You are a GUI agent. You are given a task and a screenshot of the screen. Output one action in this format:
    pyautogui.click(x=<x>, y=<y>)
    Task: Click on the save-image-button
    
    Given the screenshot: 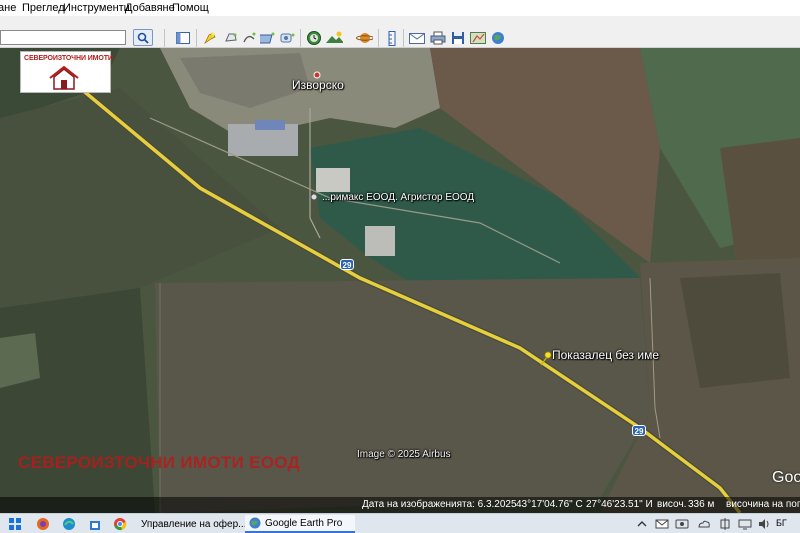 What is the action you would take?
    pyautogui.click(x=457, y=38)
    